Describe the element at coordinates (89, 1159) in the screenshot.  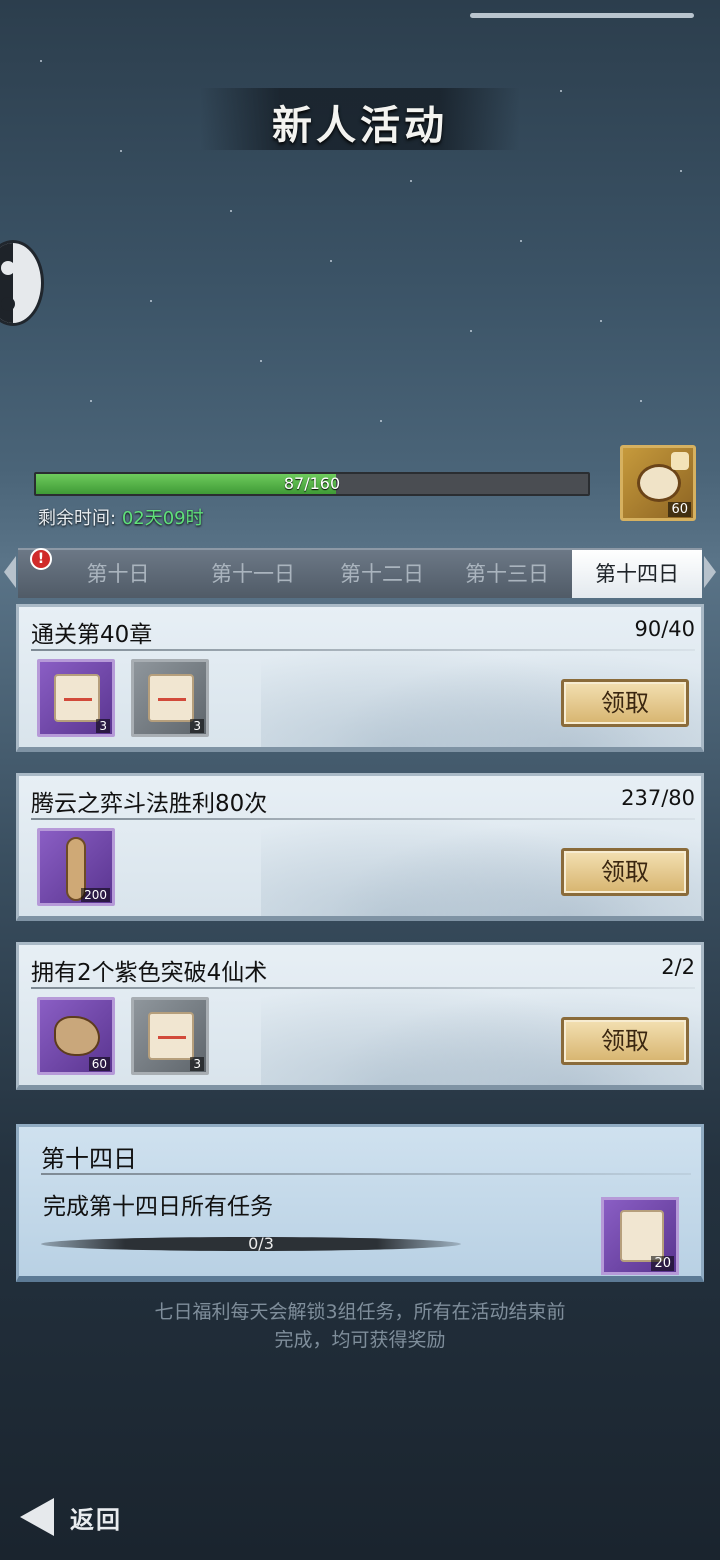
I see `day-completion-title: 第十四日` at that location.